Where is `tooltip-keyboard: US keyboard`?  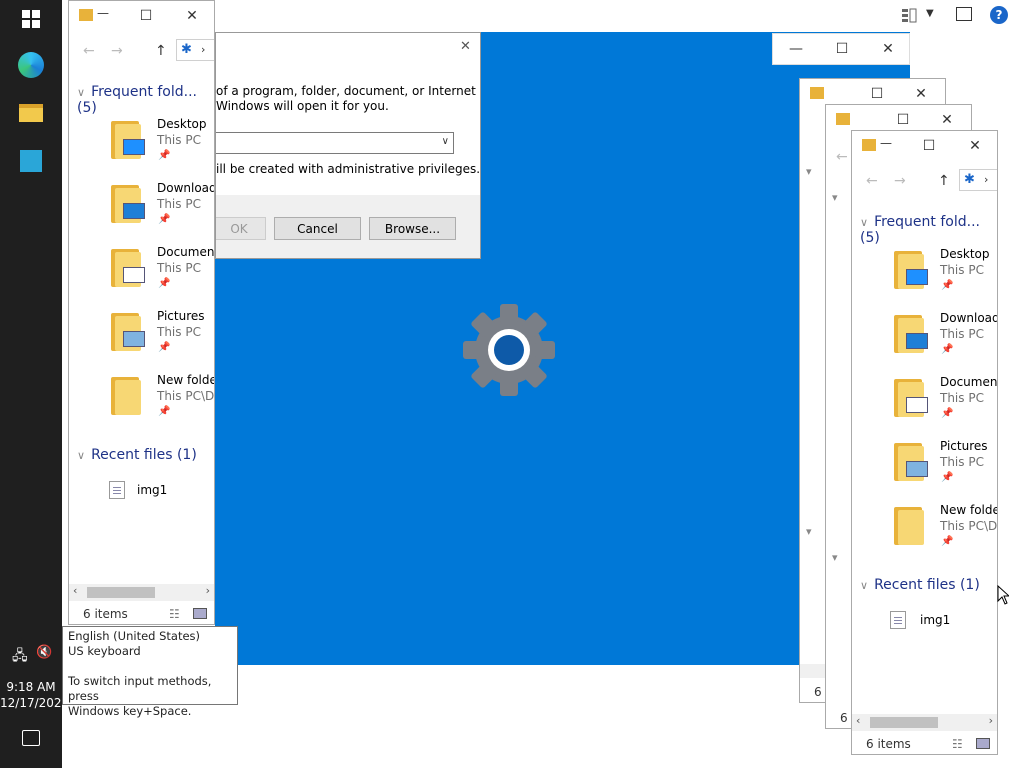
tooltip-keyboard: US keyboard is located at coordinates (104, 651).